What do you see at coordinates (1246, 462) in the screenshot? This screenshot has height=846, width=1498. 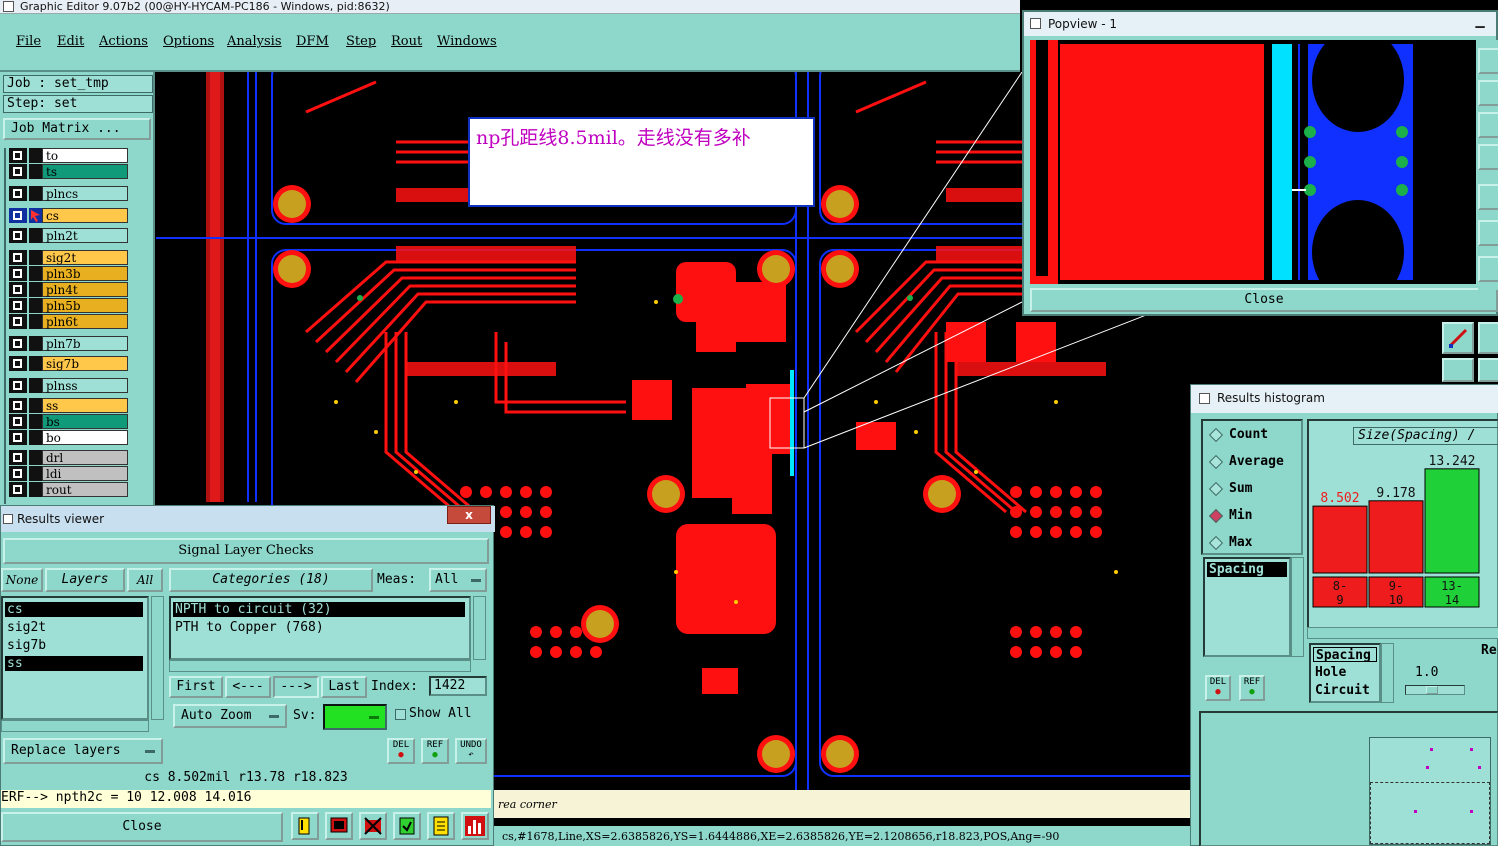 I see `mode-radio-average: Average` at bounding box center [1246, 462].